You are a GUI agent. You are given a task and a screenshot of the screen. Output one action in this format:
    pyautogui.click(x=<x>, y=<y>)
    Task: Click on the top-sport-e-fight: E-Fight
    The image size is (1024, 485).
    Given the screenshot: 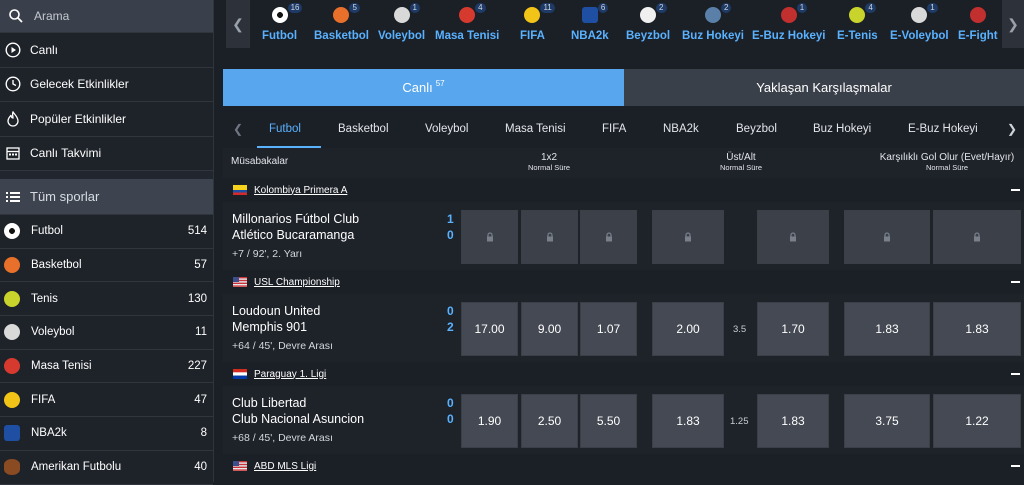 What is the action you would take?
    pyautogui.click(x=978, y=26)
    